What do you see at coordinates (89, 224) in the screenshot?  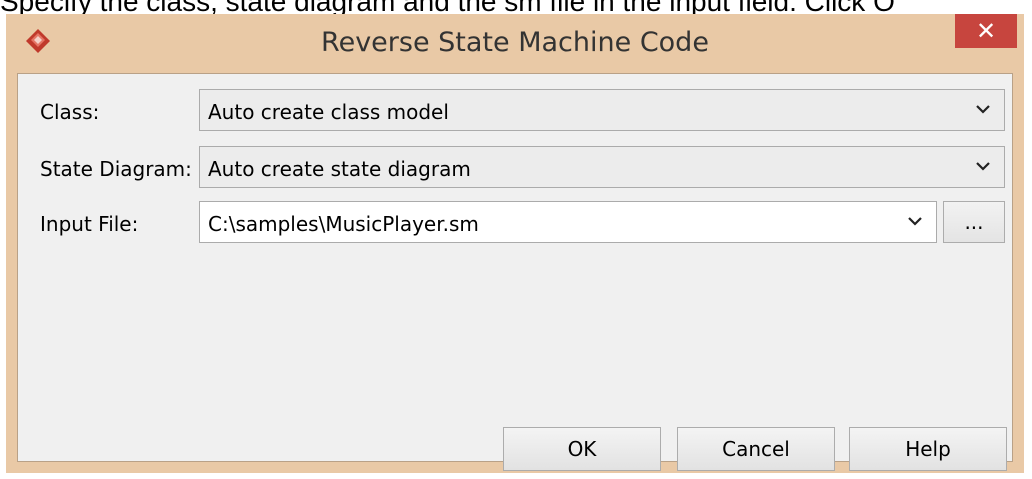 I see `input-file-label: Input File:` at bounding box center [89, 224].